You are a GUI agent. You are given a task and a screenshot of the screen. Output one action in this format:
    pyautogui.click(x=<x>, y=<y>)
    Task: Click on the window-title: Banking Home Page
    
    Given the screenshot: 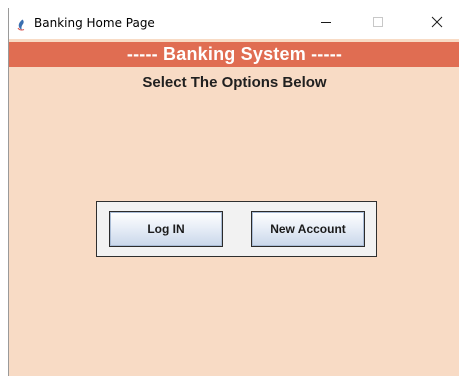 What is the action you would take?
    pyautogui.click(x=94, y=23)
    